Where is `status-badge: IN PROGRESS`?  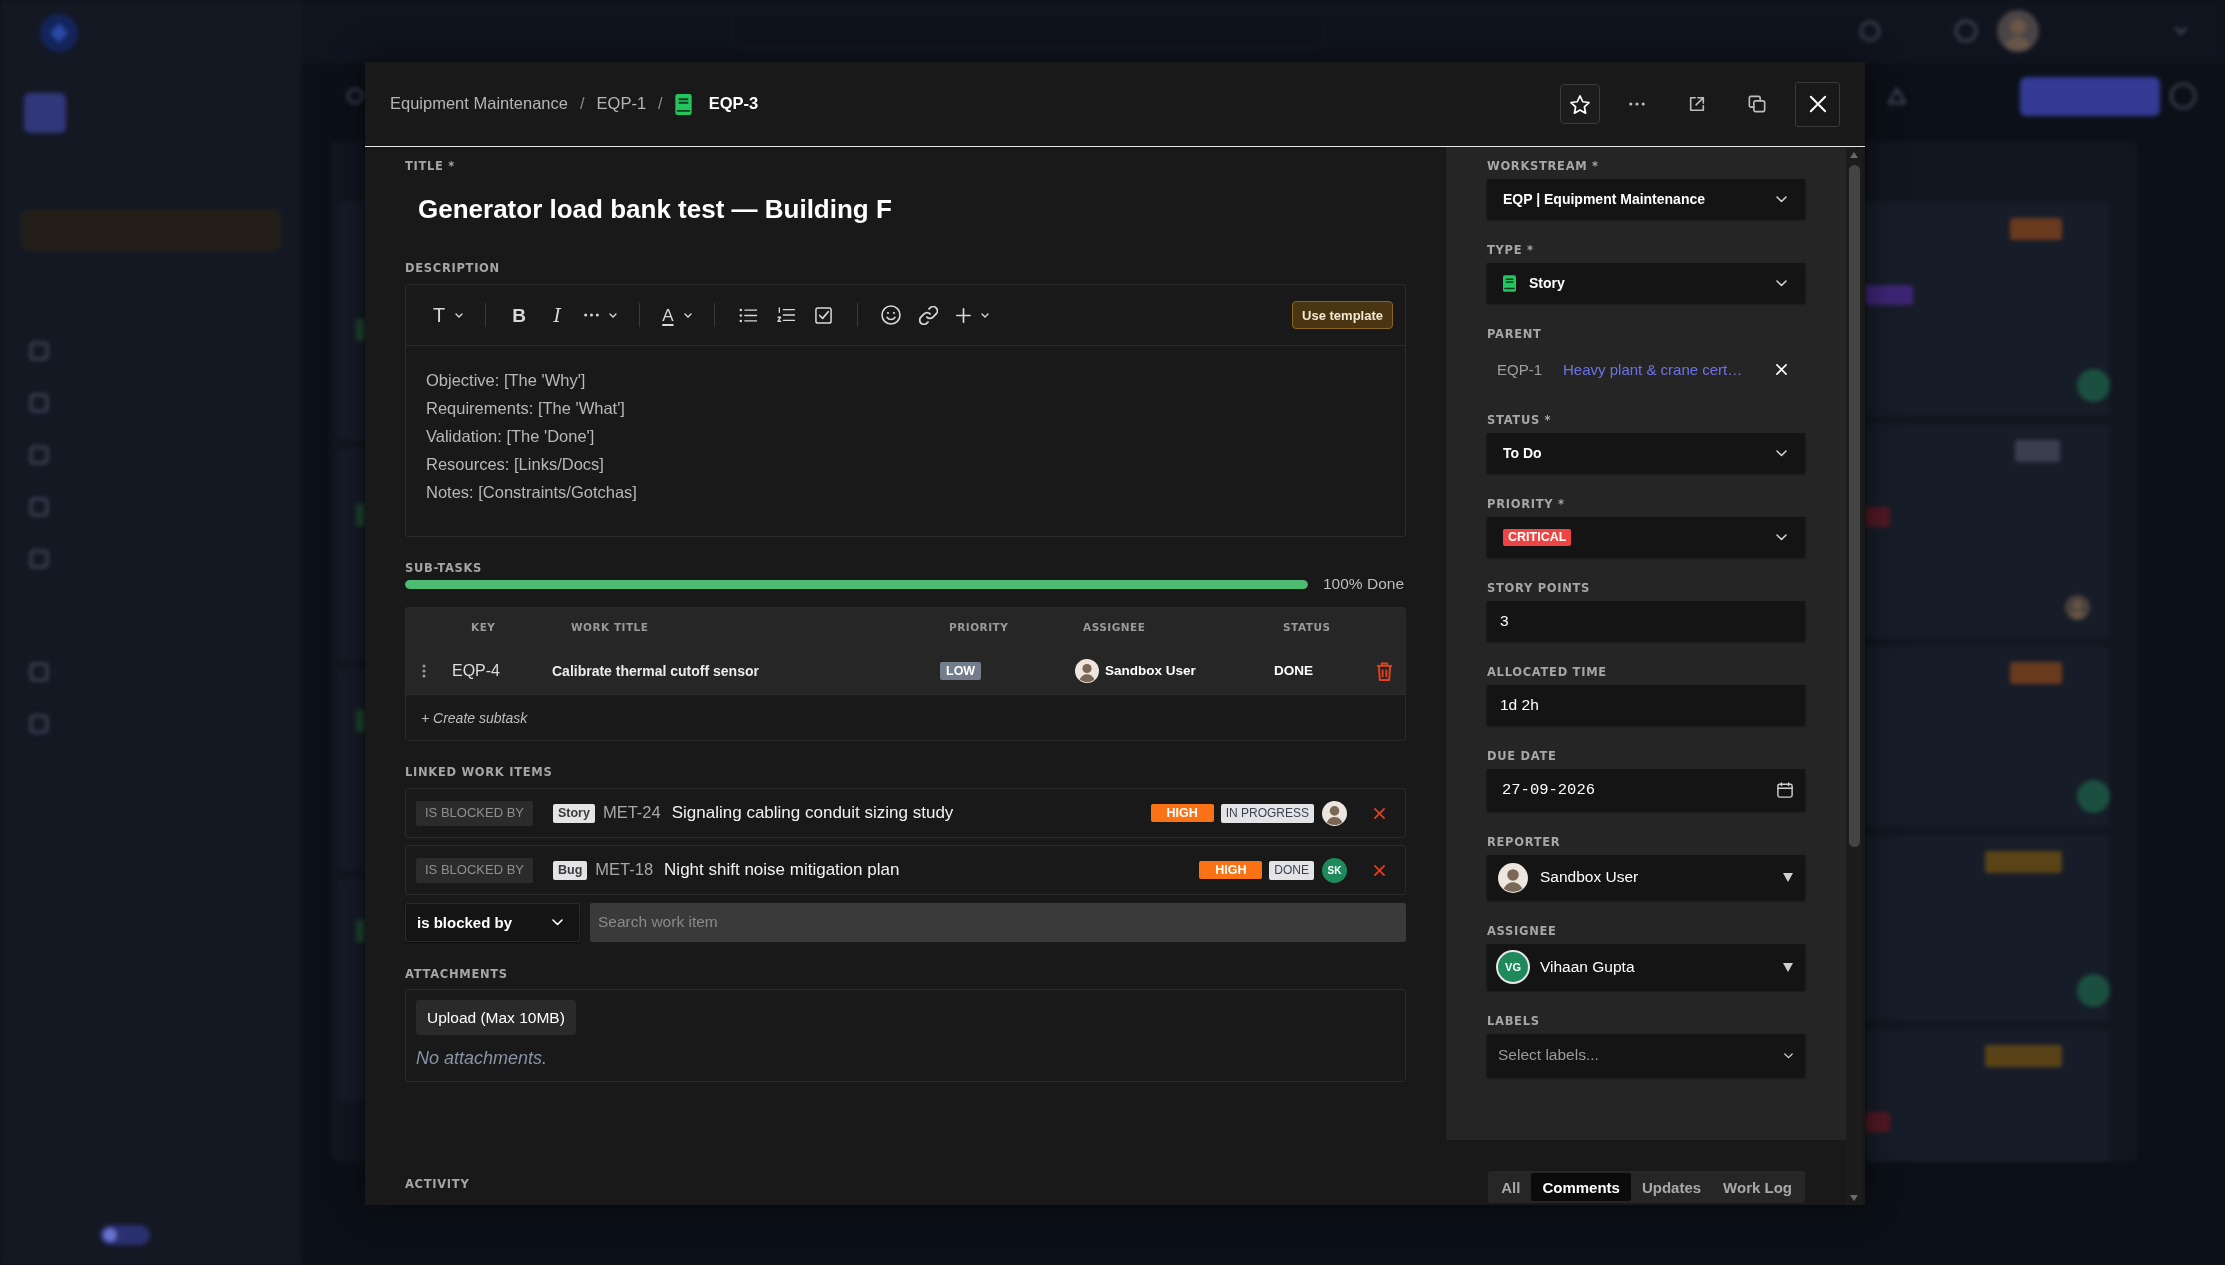
status-badge: IN PROGRESS is located at coordinates (1267, 813).